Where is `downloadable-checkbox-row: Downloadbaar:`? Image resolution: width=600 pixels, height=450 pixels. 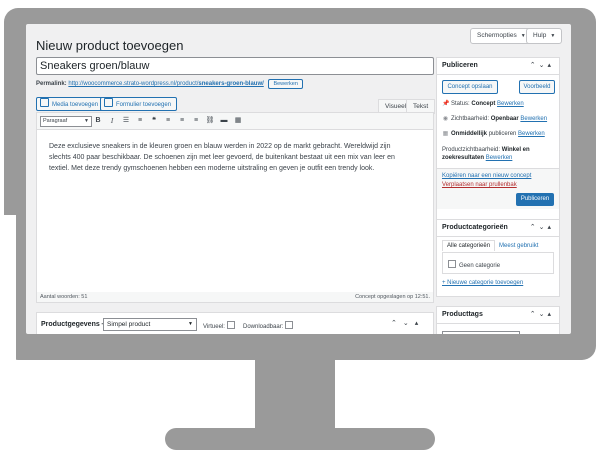
downloadable-checkbox-row: Downloadbaar: is located at coordinates (268, 325).